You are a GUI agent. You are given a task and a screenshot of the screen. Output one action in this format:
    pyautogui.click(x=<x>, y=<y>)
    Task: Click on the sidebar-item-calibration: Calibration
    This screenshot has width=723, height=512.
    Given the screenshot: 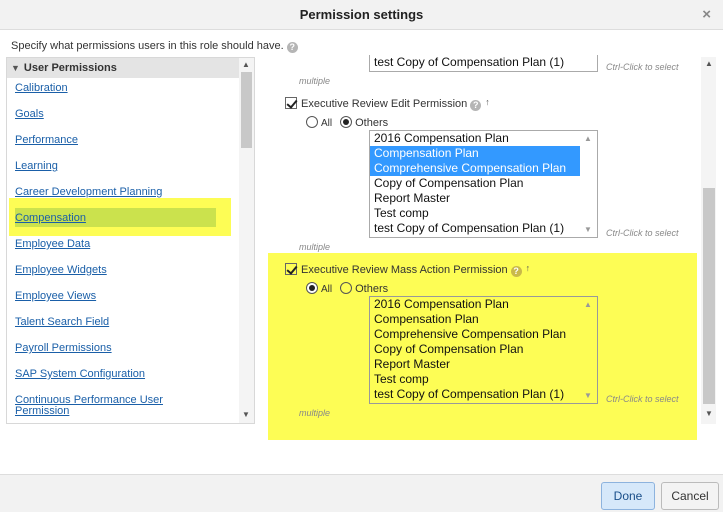 What is the action you would take?
    pyautogui.click(x=41, y=88)
    